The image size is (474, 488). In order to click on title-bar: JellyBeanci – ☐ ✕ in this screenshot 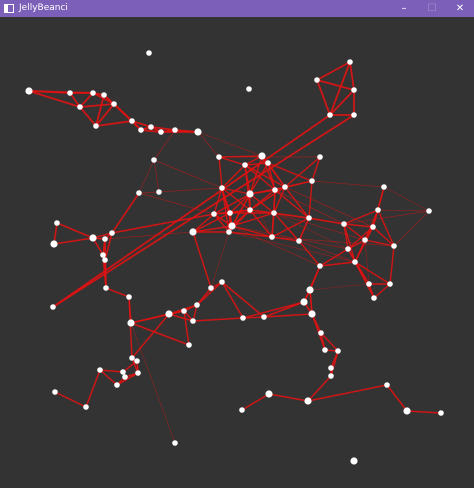, I will do `click(237, 8)`.